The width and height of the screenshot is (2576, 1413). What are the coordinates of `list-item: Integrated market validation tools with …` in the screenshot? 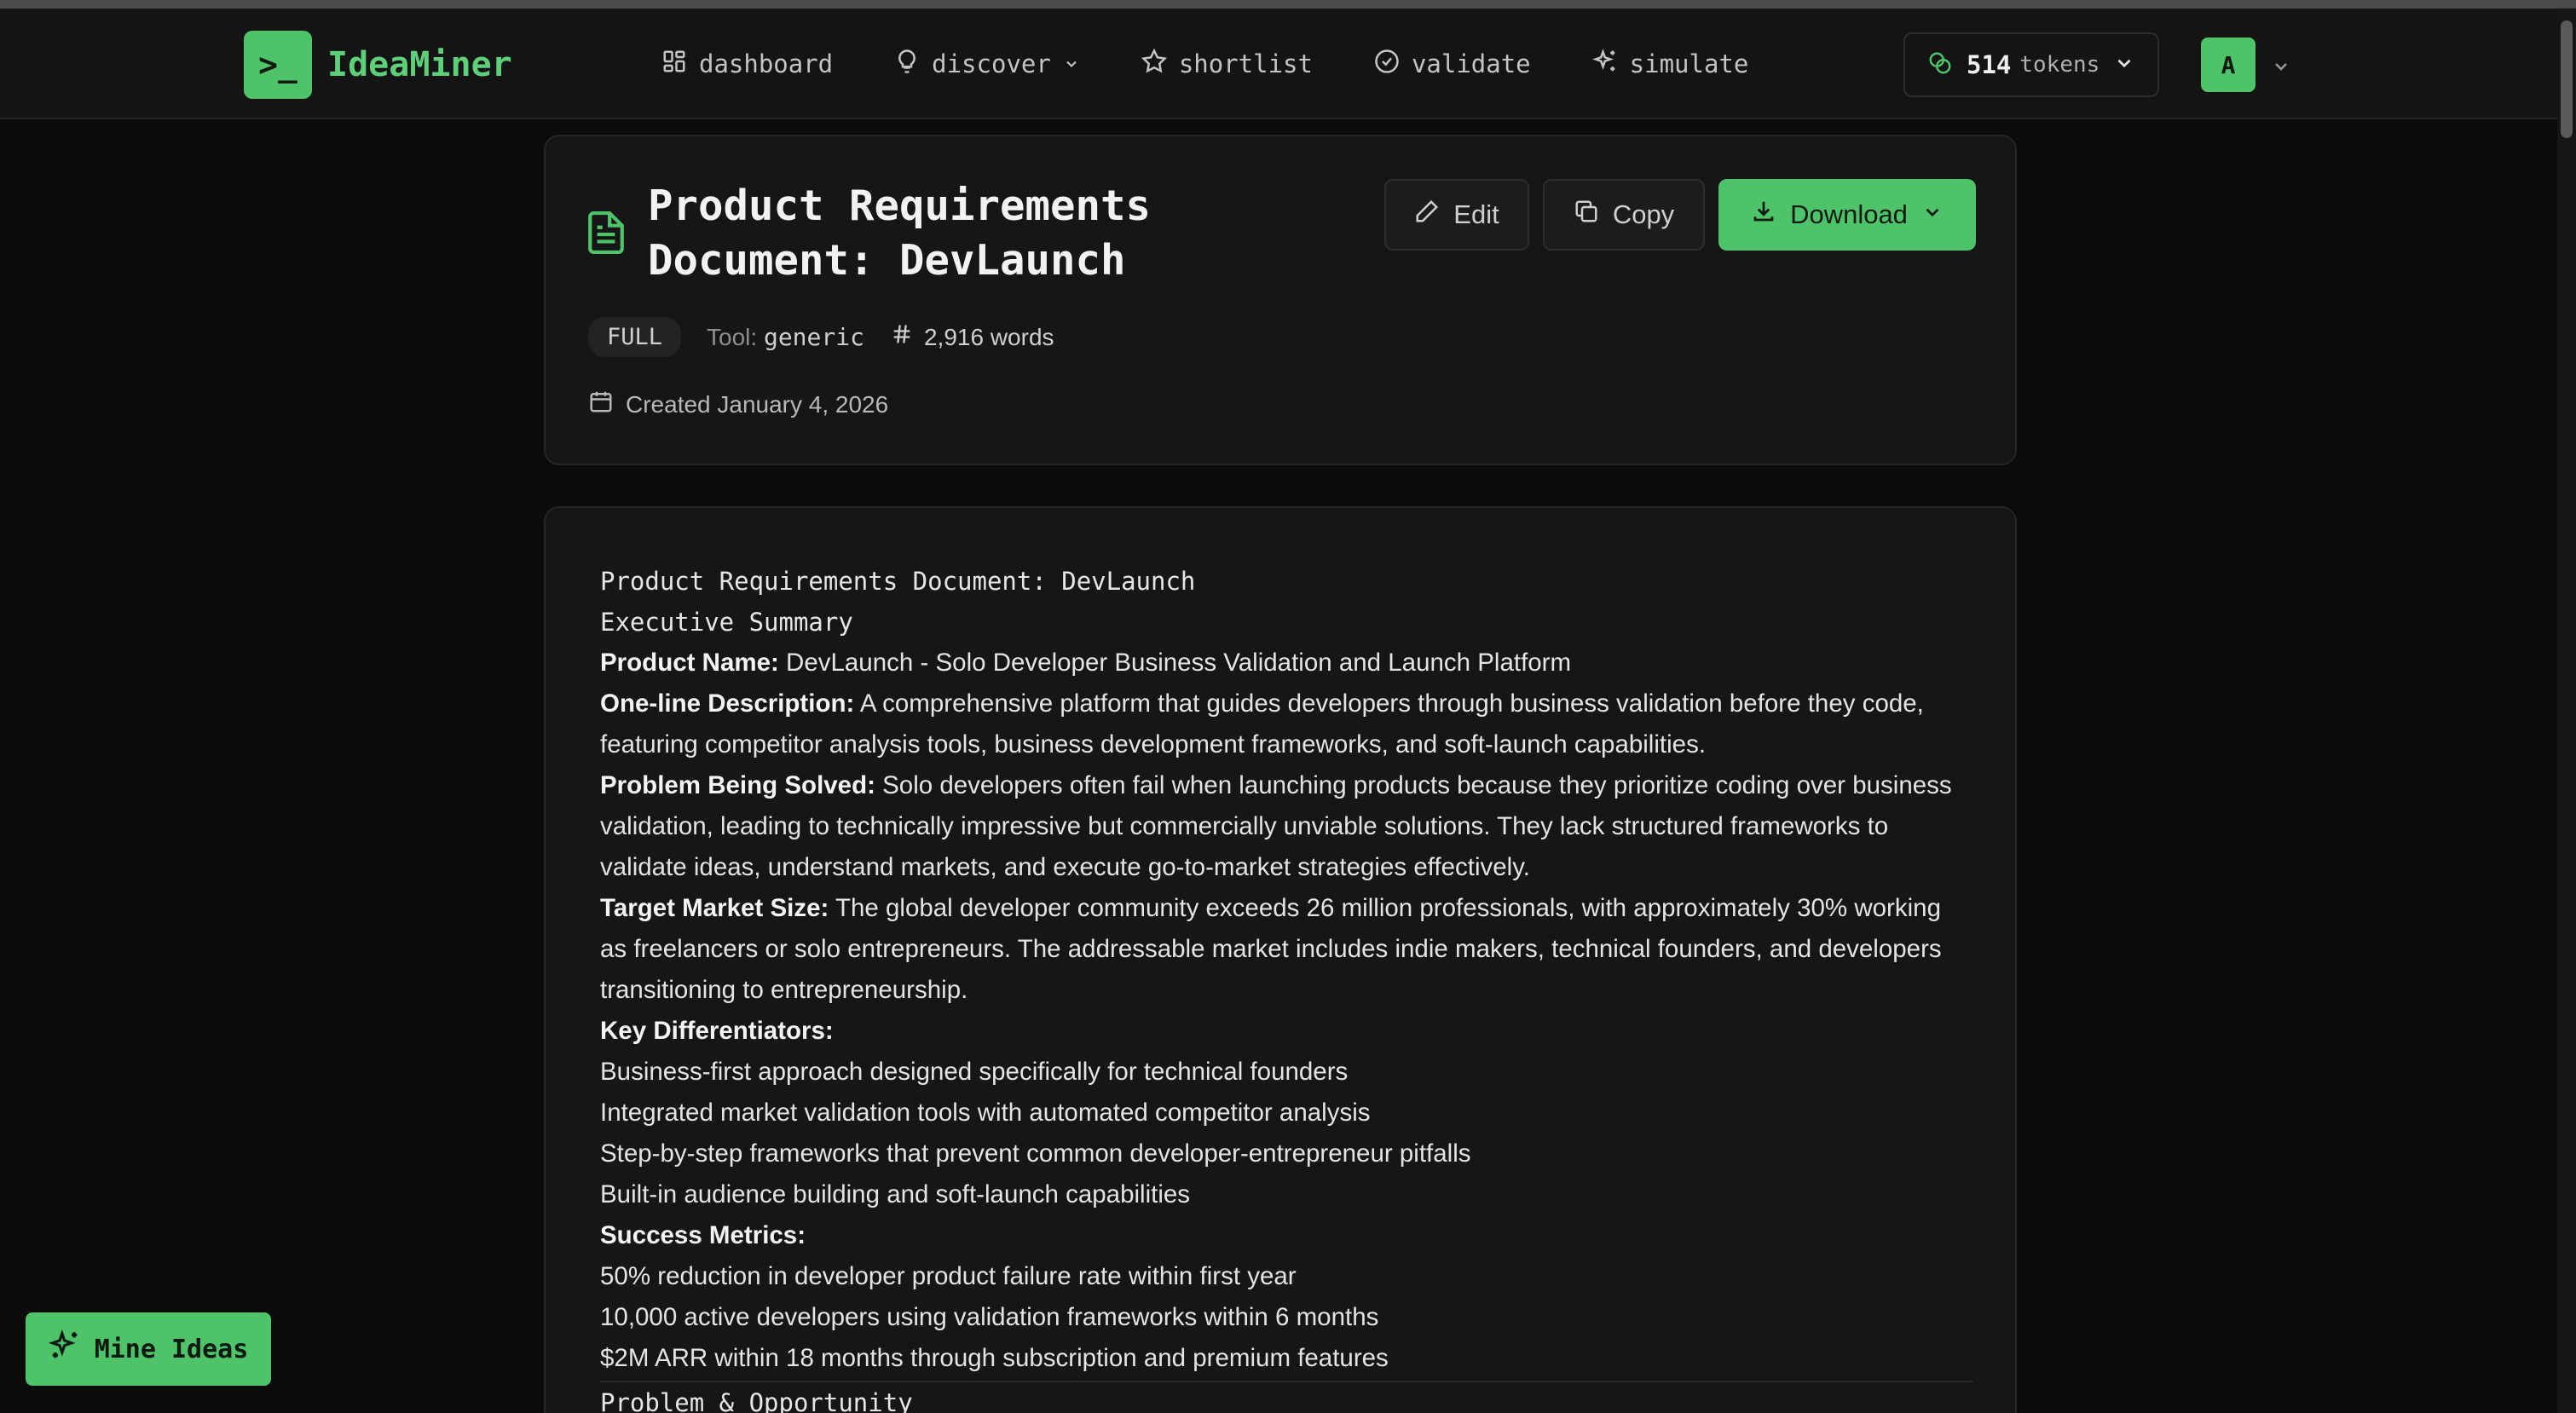 It's located at (985, 1113).